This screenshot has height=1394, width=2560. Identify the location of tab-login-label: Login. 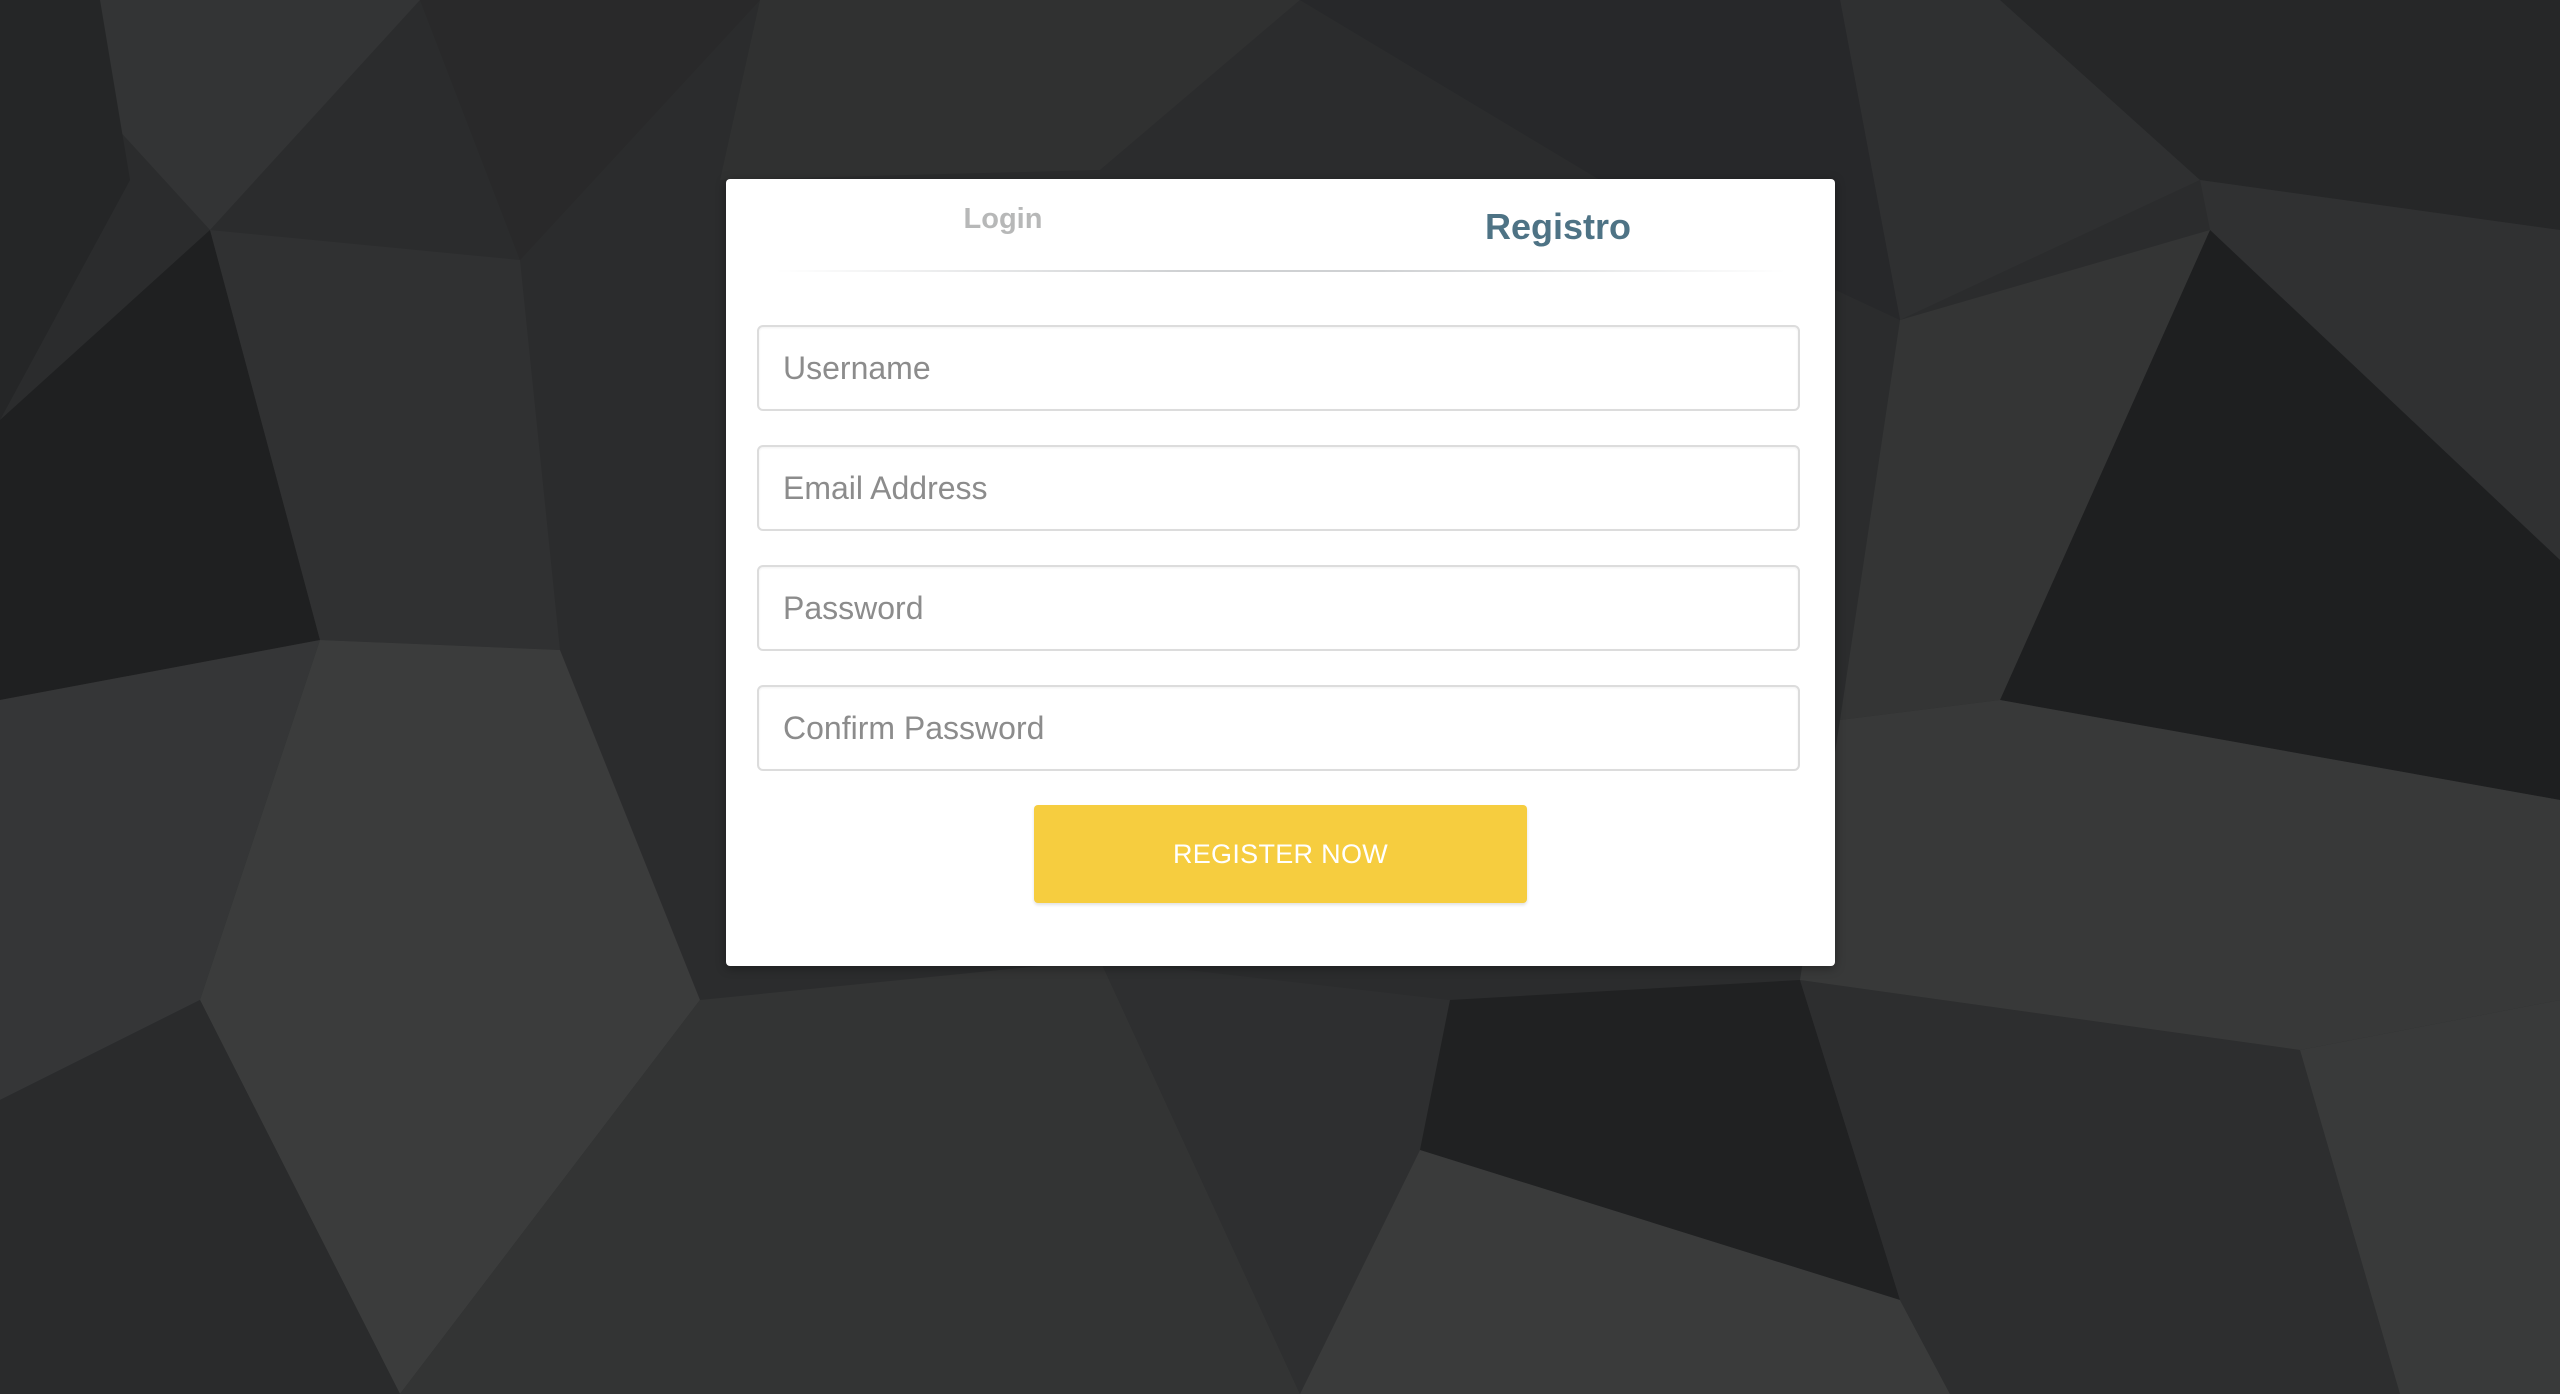
(1003, 219).